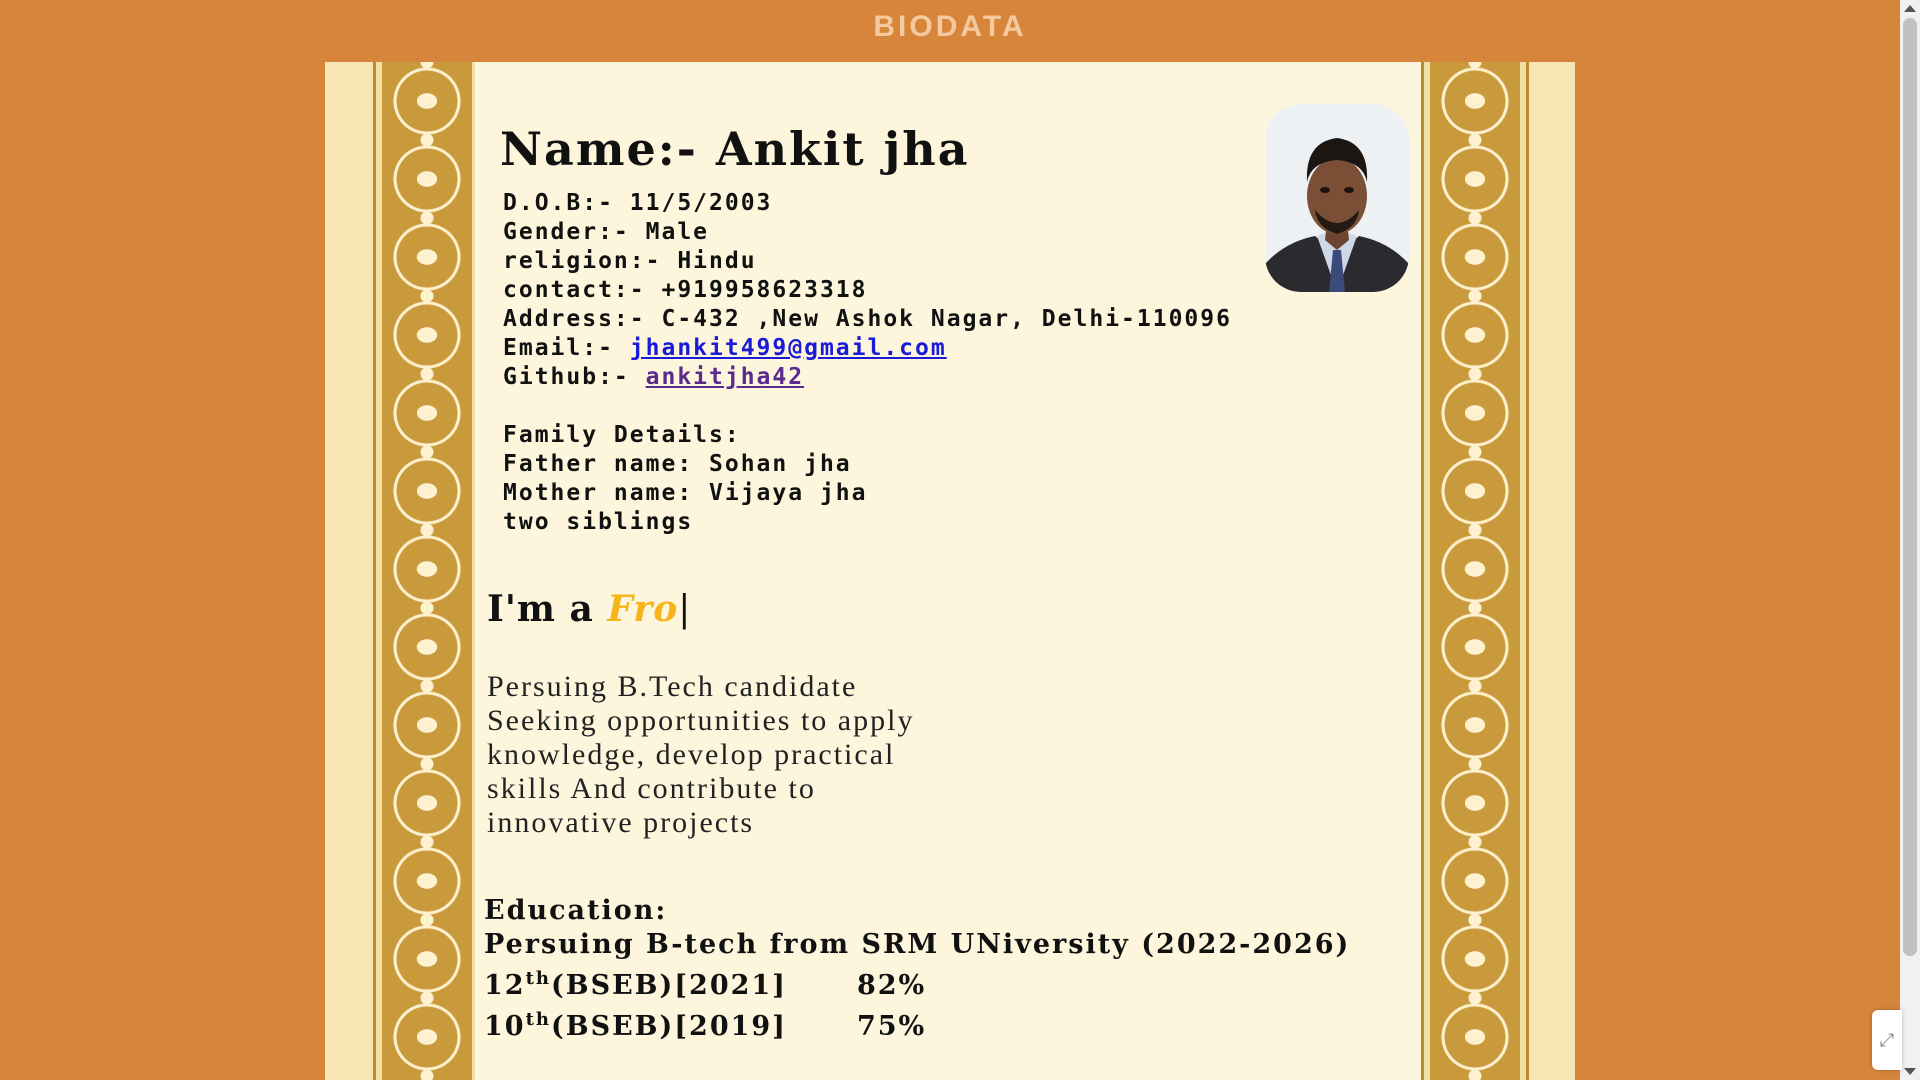  I want to click on religion-text: religion:- Hindu, so click(630, 261).